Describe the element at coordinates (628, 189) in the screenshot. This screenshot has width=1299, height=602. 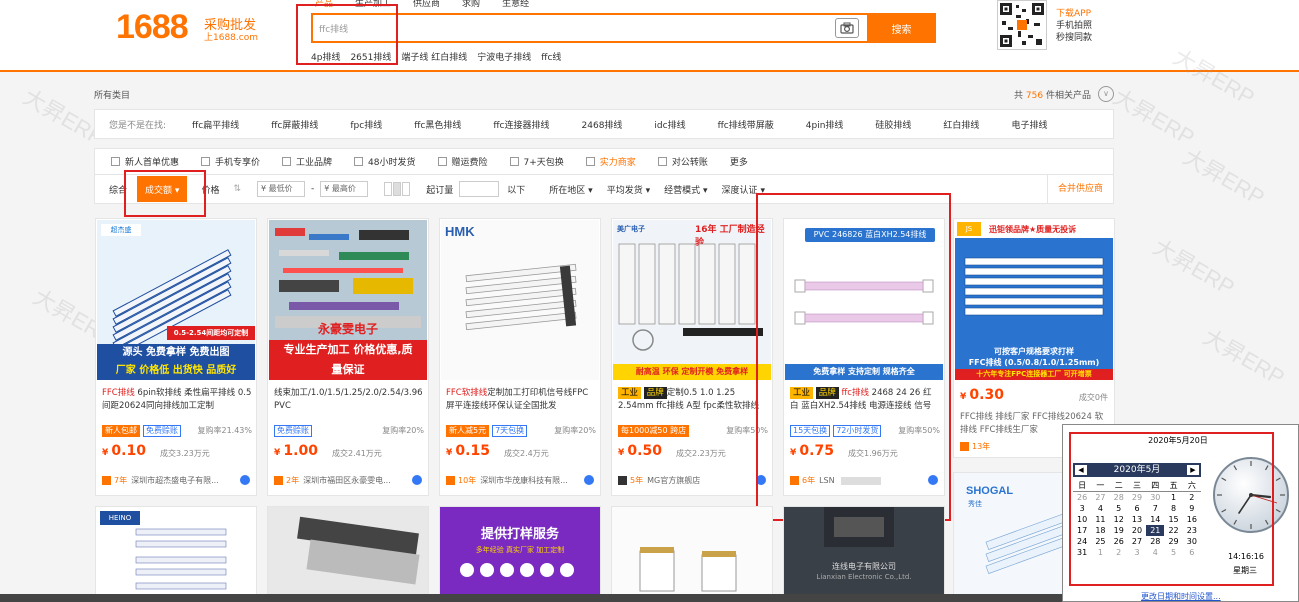
I see `ship-avg-filter: 平均发货 ▾` at that location.